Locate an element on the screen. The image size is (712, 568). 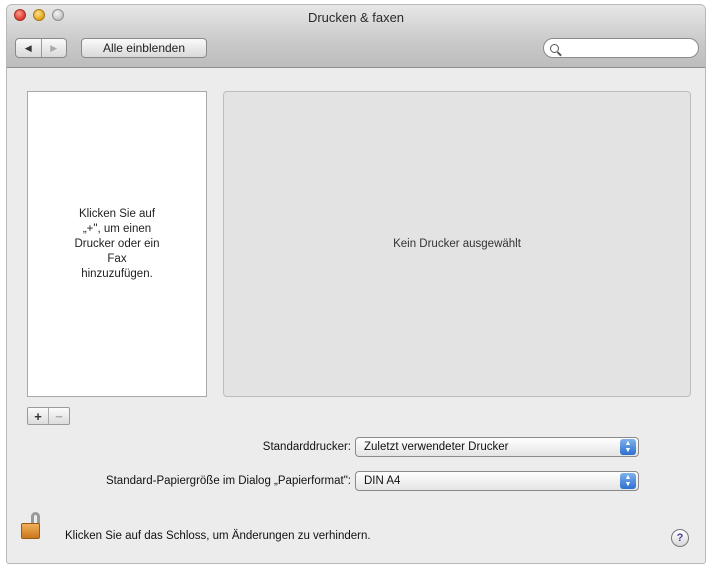
forward-button: ▶ is located at coordinates (53, 48).